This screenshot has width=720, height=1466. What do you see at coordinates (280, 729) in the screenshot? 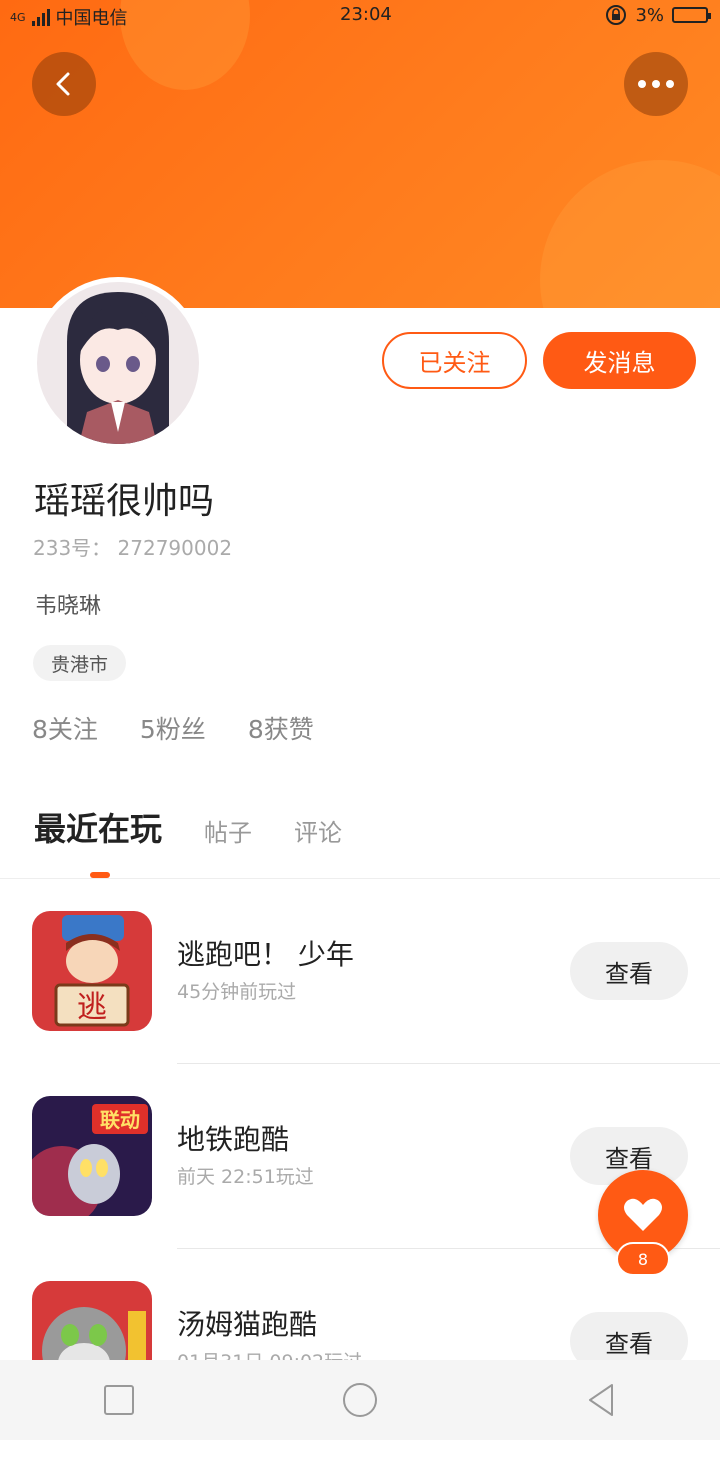
I see `likes-count: 8获赞` at bounding box center [280, 729].